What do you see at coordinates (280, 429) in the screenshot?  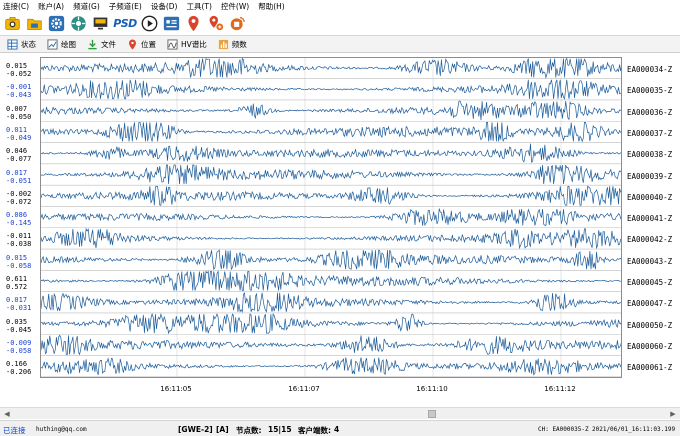 I see `nodes-value: 15|15` at bounding box center [280, 429].